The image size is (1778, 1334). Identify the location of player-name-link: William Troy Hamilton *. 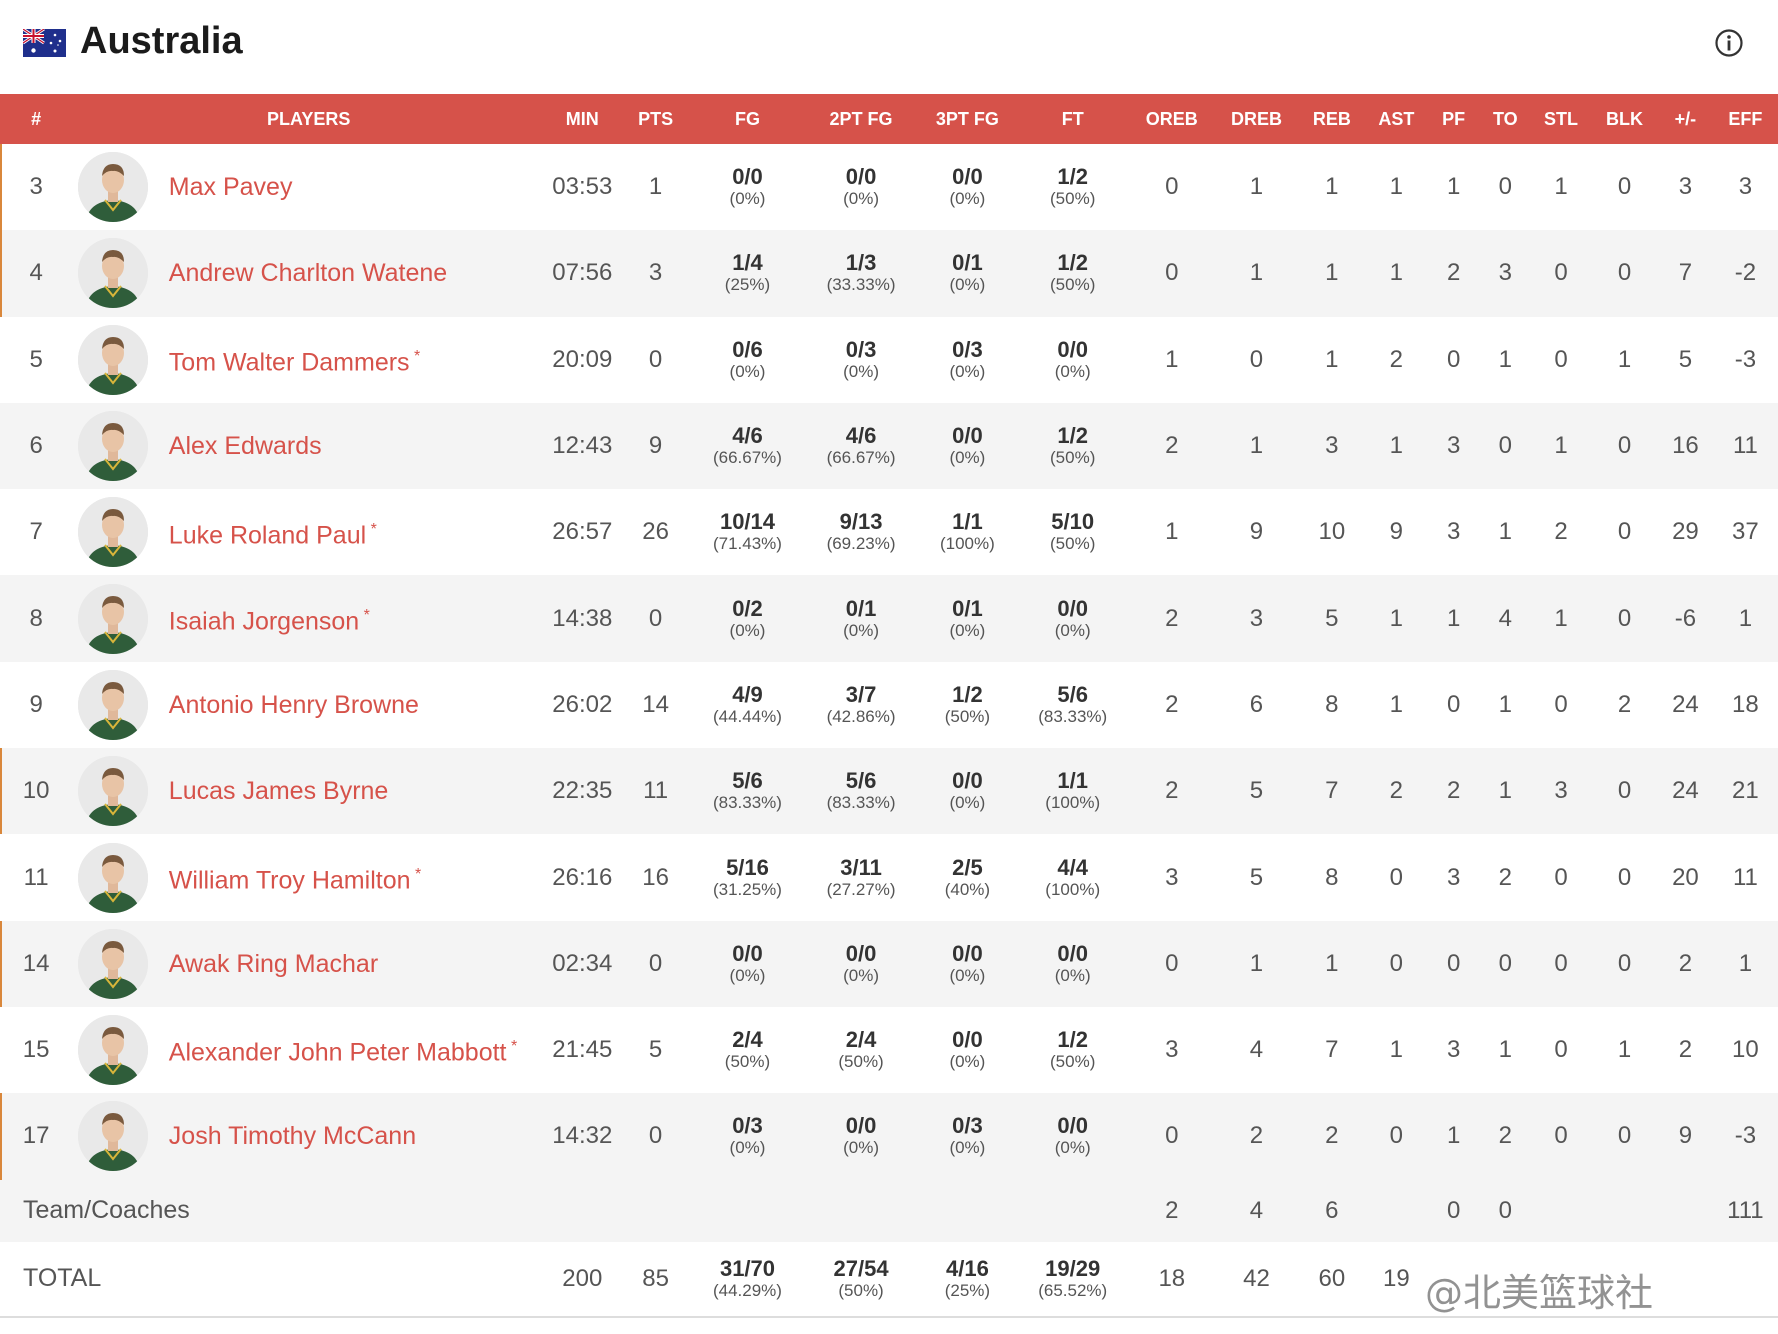
(349, 877).